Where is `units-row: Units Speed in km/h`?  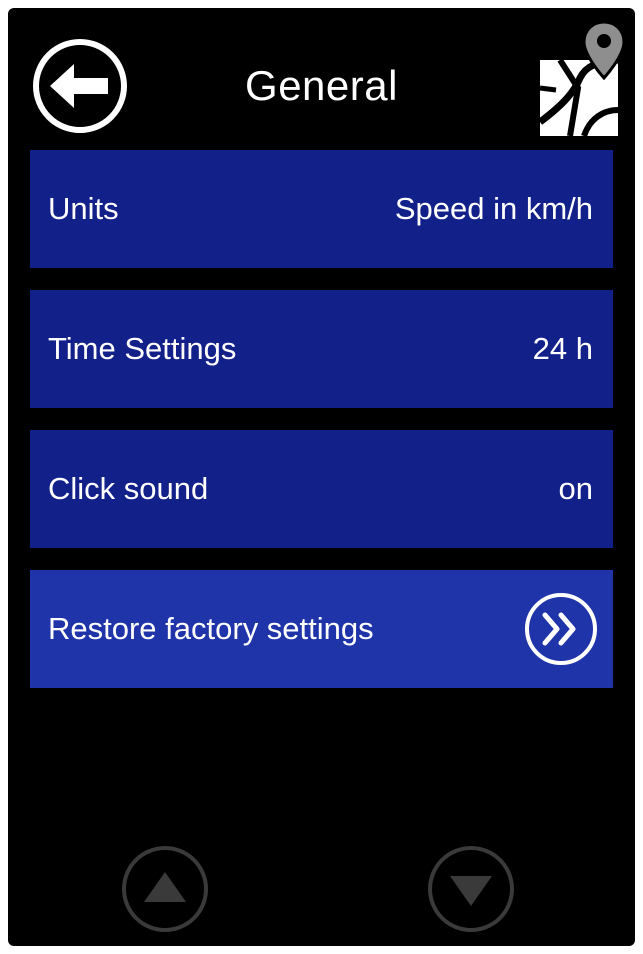 units-row: Units Speed in km/h is located at coordinates (321, 209).